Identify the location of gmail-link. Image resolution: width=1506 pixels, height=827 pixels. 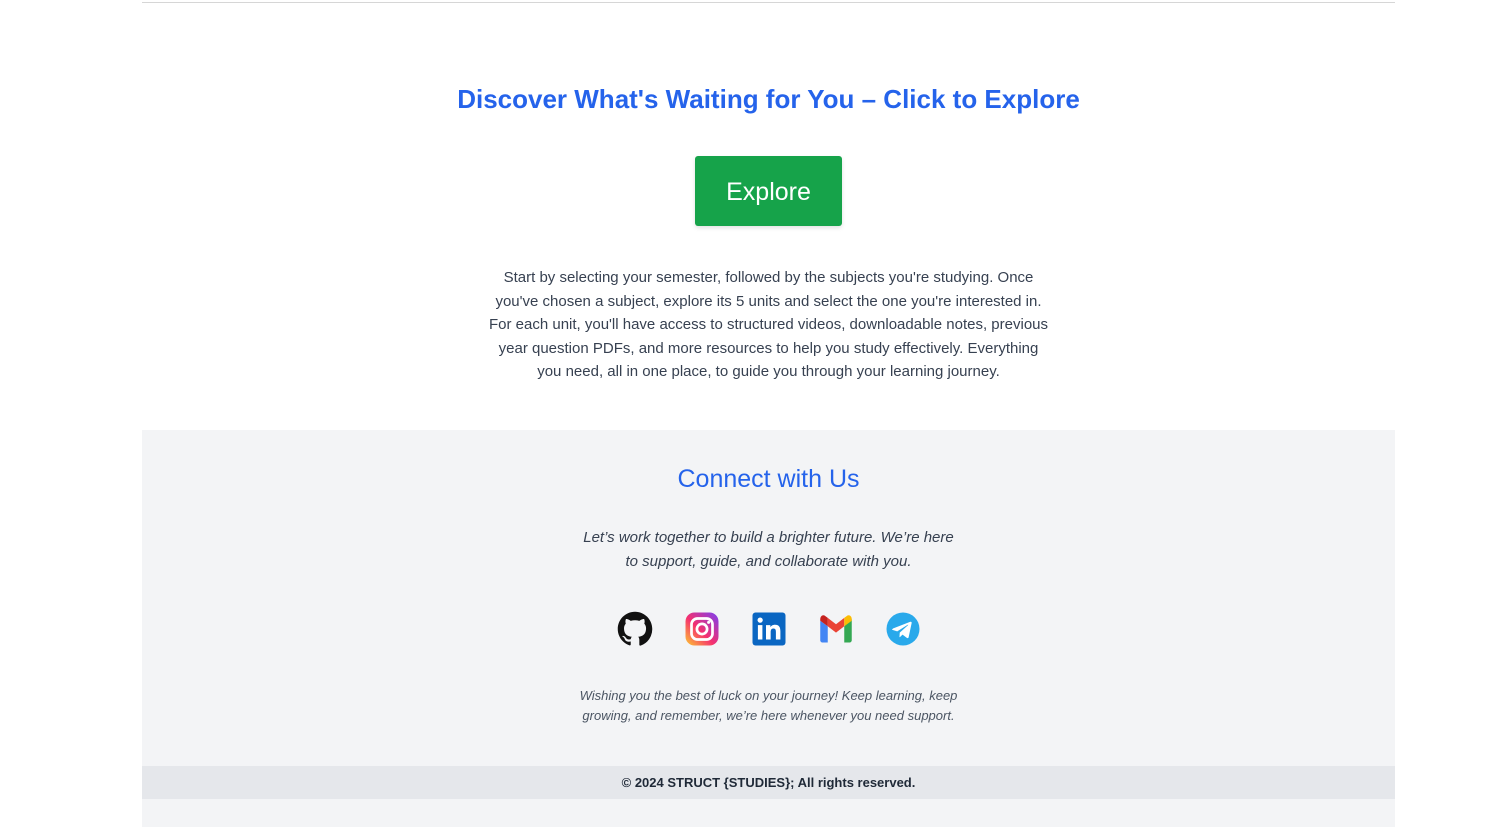
(836, 629).